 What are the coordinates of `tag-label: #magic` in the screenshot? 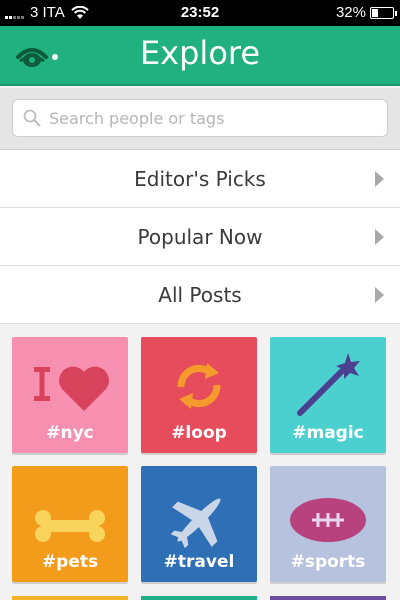 It's located at (328, 433).